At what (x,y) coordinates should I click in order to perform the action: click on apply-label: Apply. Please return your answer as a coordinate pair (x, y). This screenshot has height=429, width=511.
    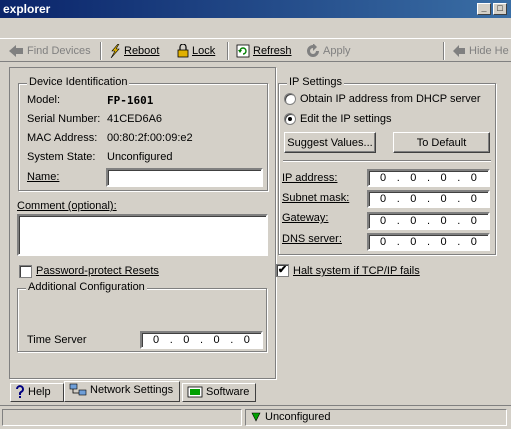
    Looking at the image, I should click on (337, 51).